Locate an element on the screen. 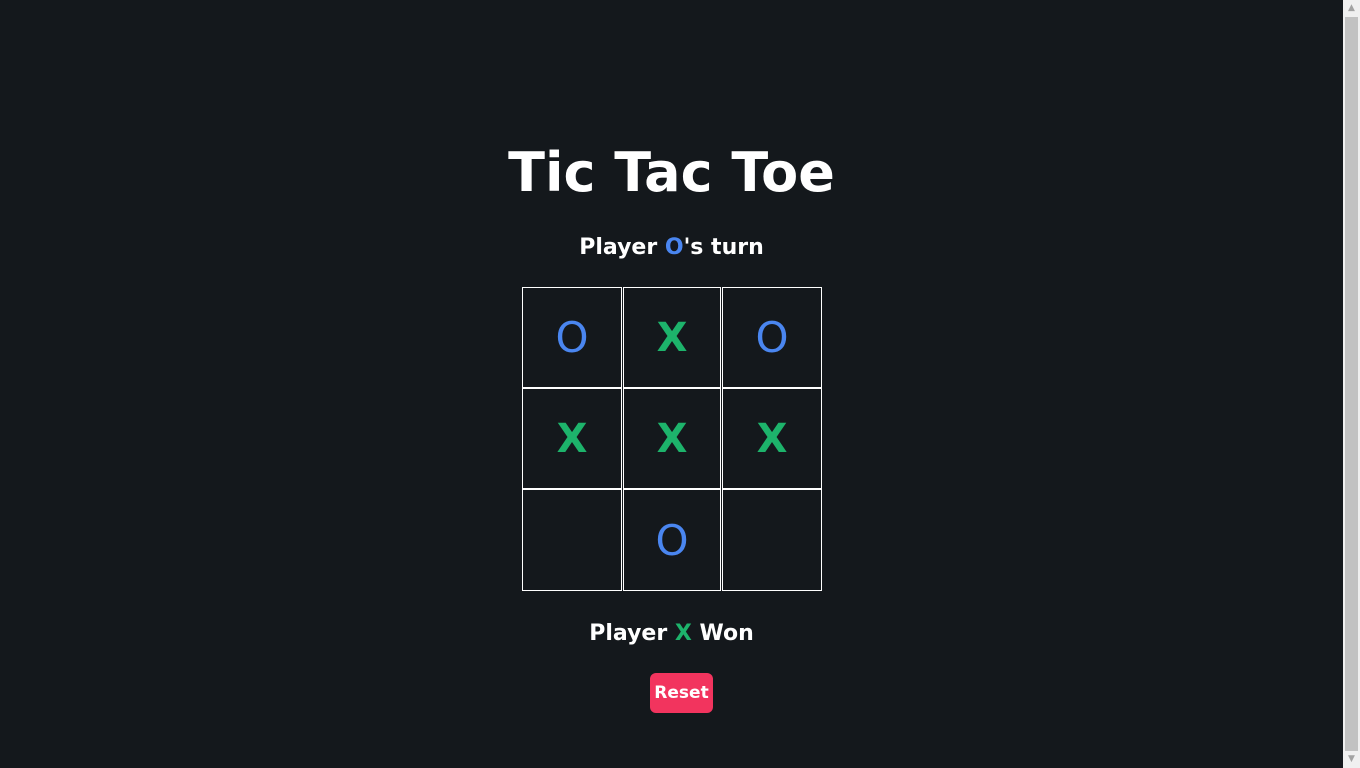  result-suffix: Won is located at coordinates (722, 633).